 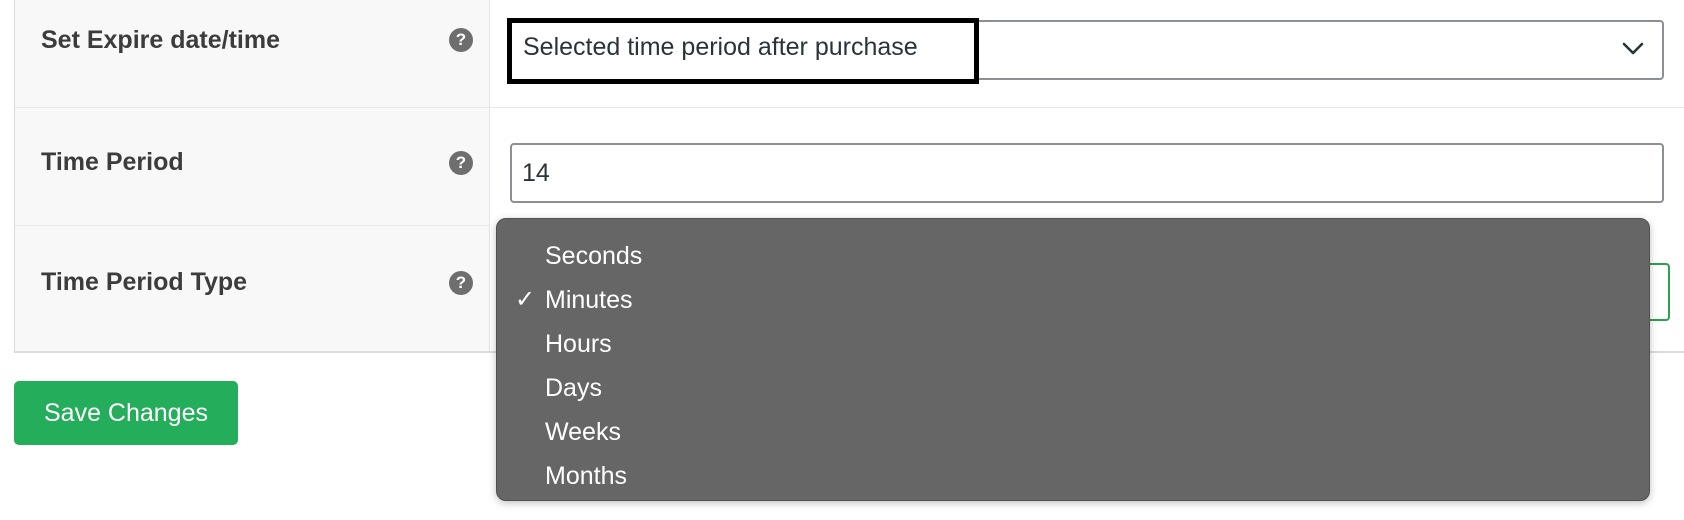 I want to click on time-period-input, so click(x=1087, y=173).